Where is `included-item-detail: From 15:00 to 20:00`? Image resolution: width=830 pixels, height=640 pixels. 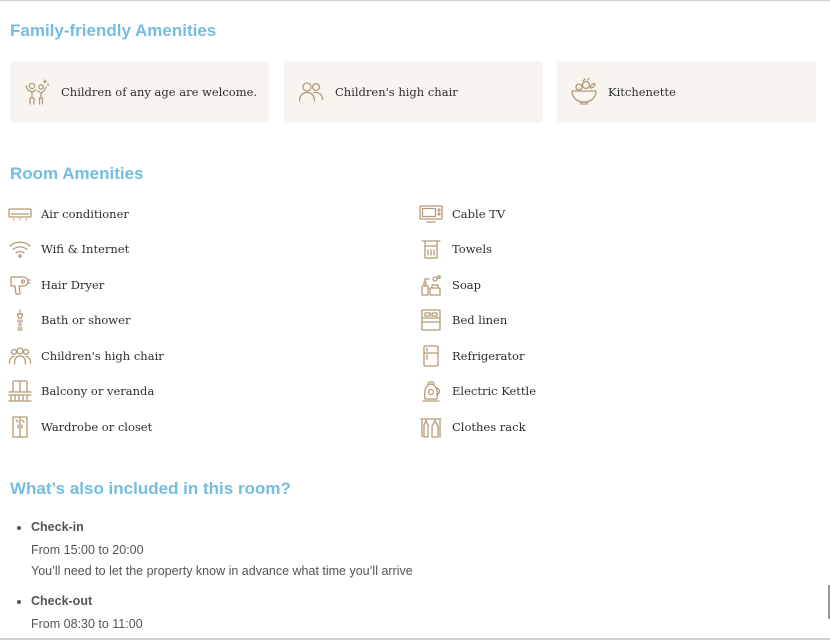
included-item-detail: From 15:00 to 20:00 is located at coordinates (87, 550).